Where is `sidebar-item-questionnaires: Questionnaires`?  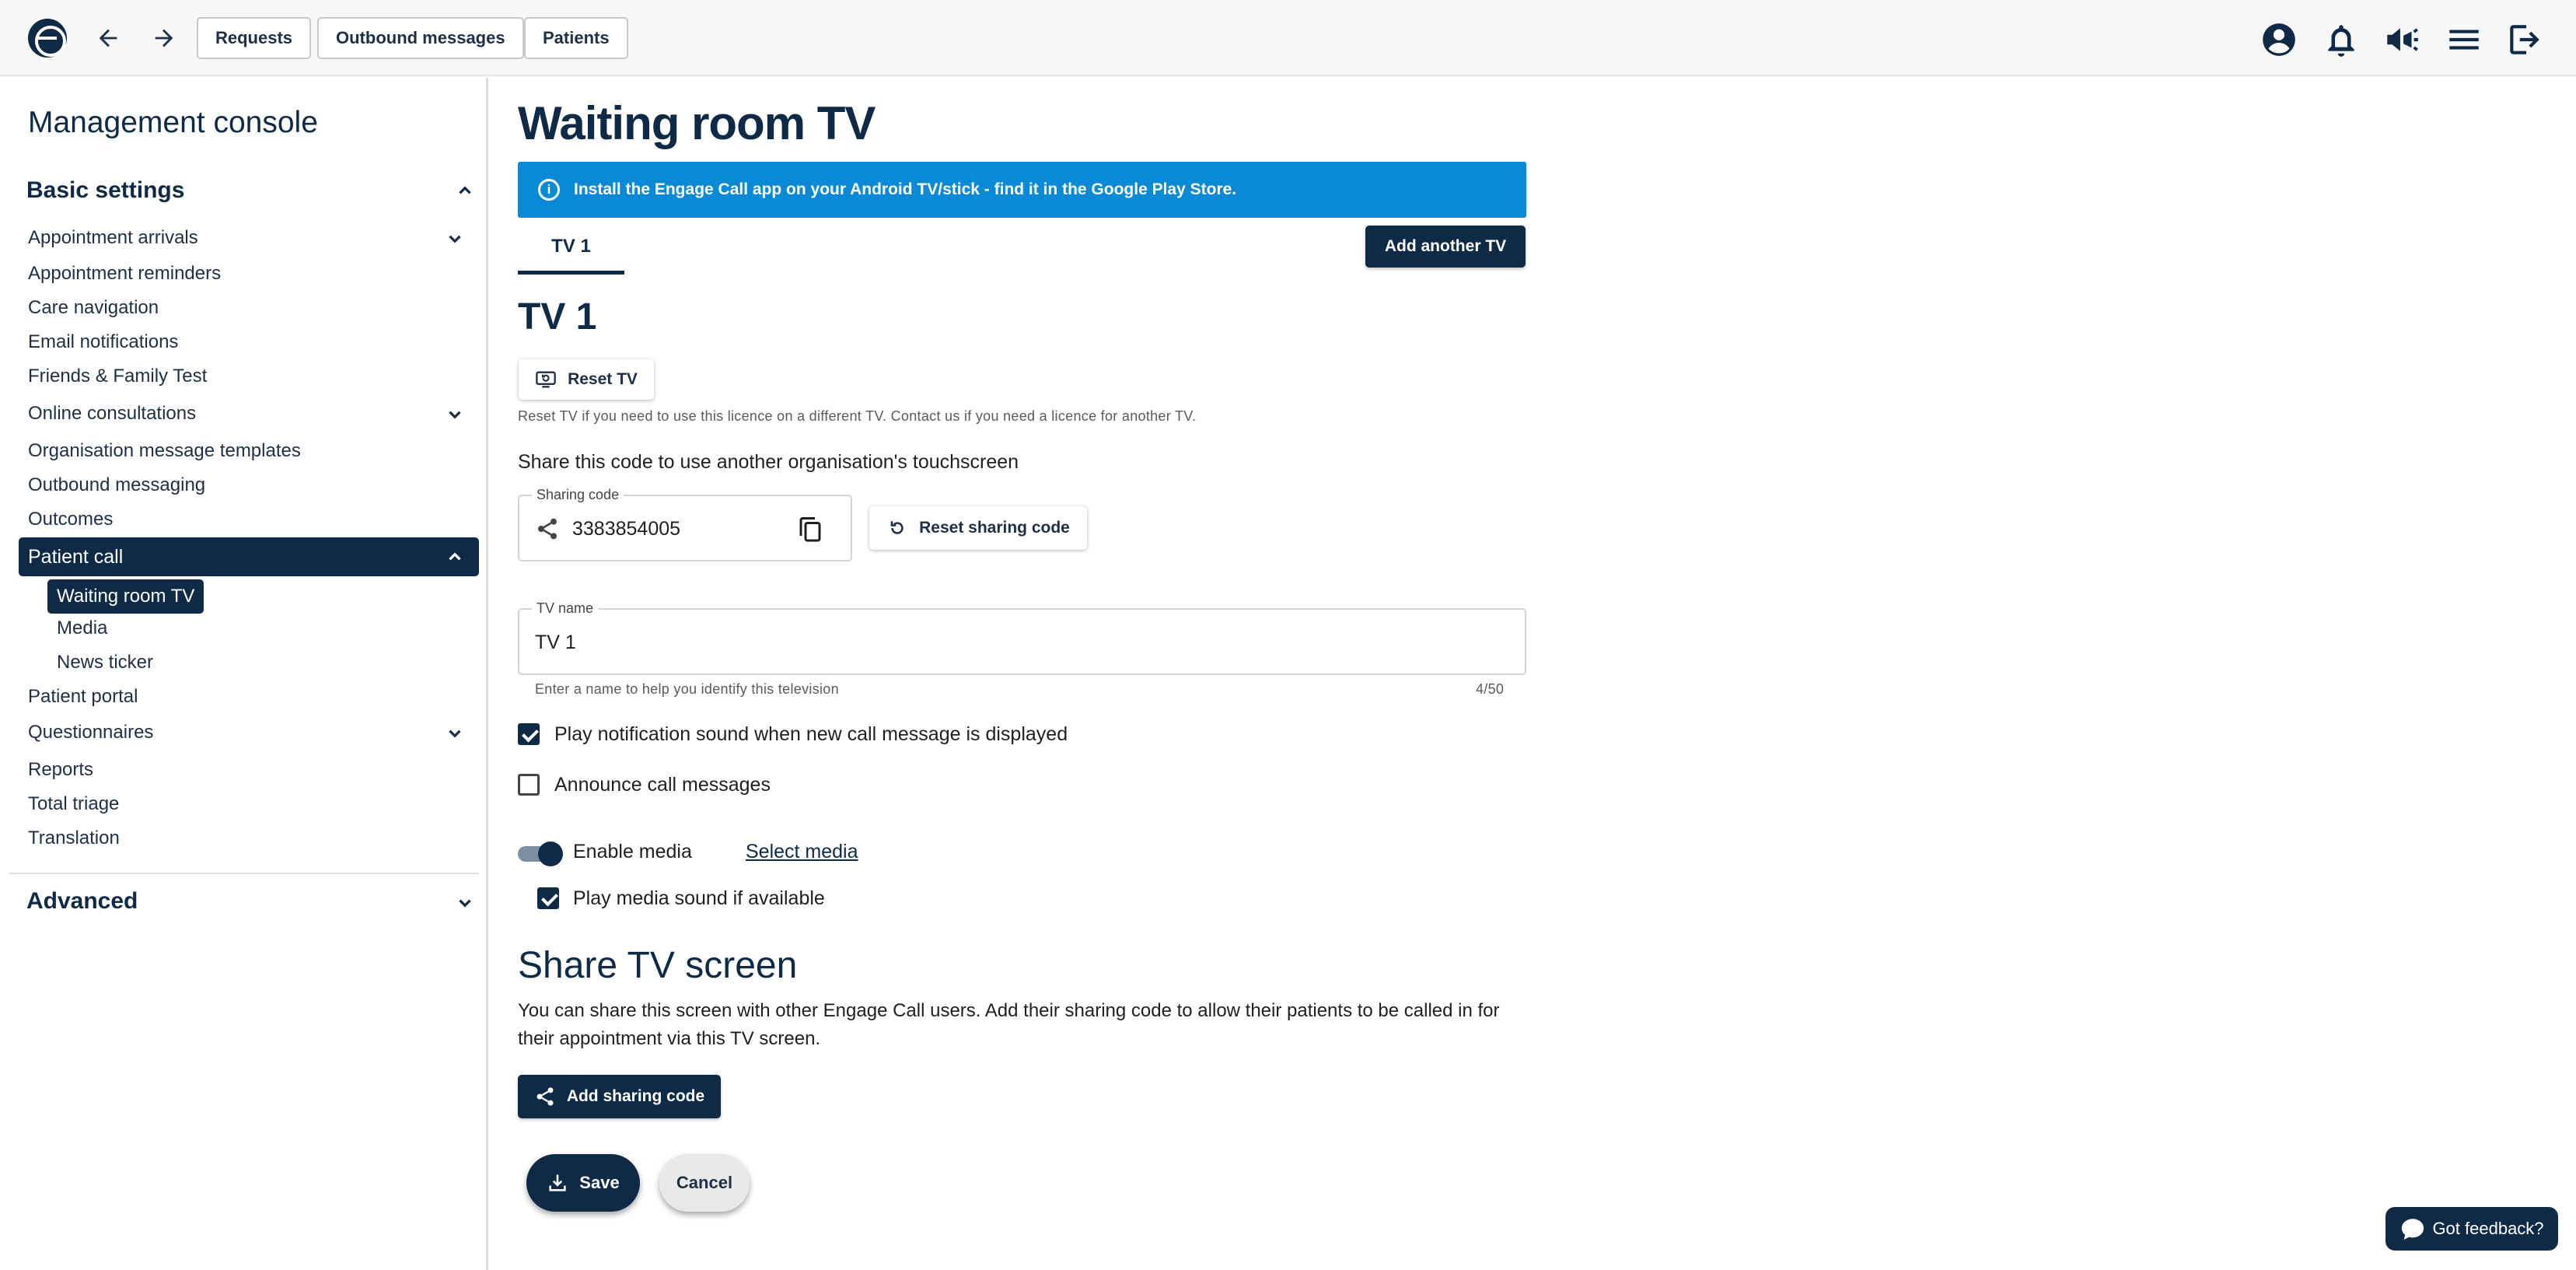
sidebar-item-questionnaires: Questionnaires is located at coordinates (90, 732).